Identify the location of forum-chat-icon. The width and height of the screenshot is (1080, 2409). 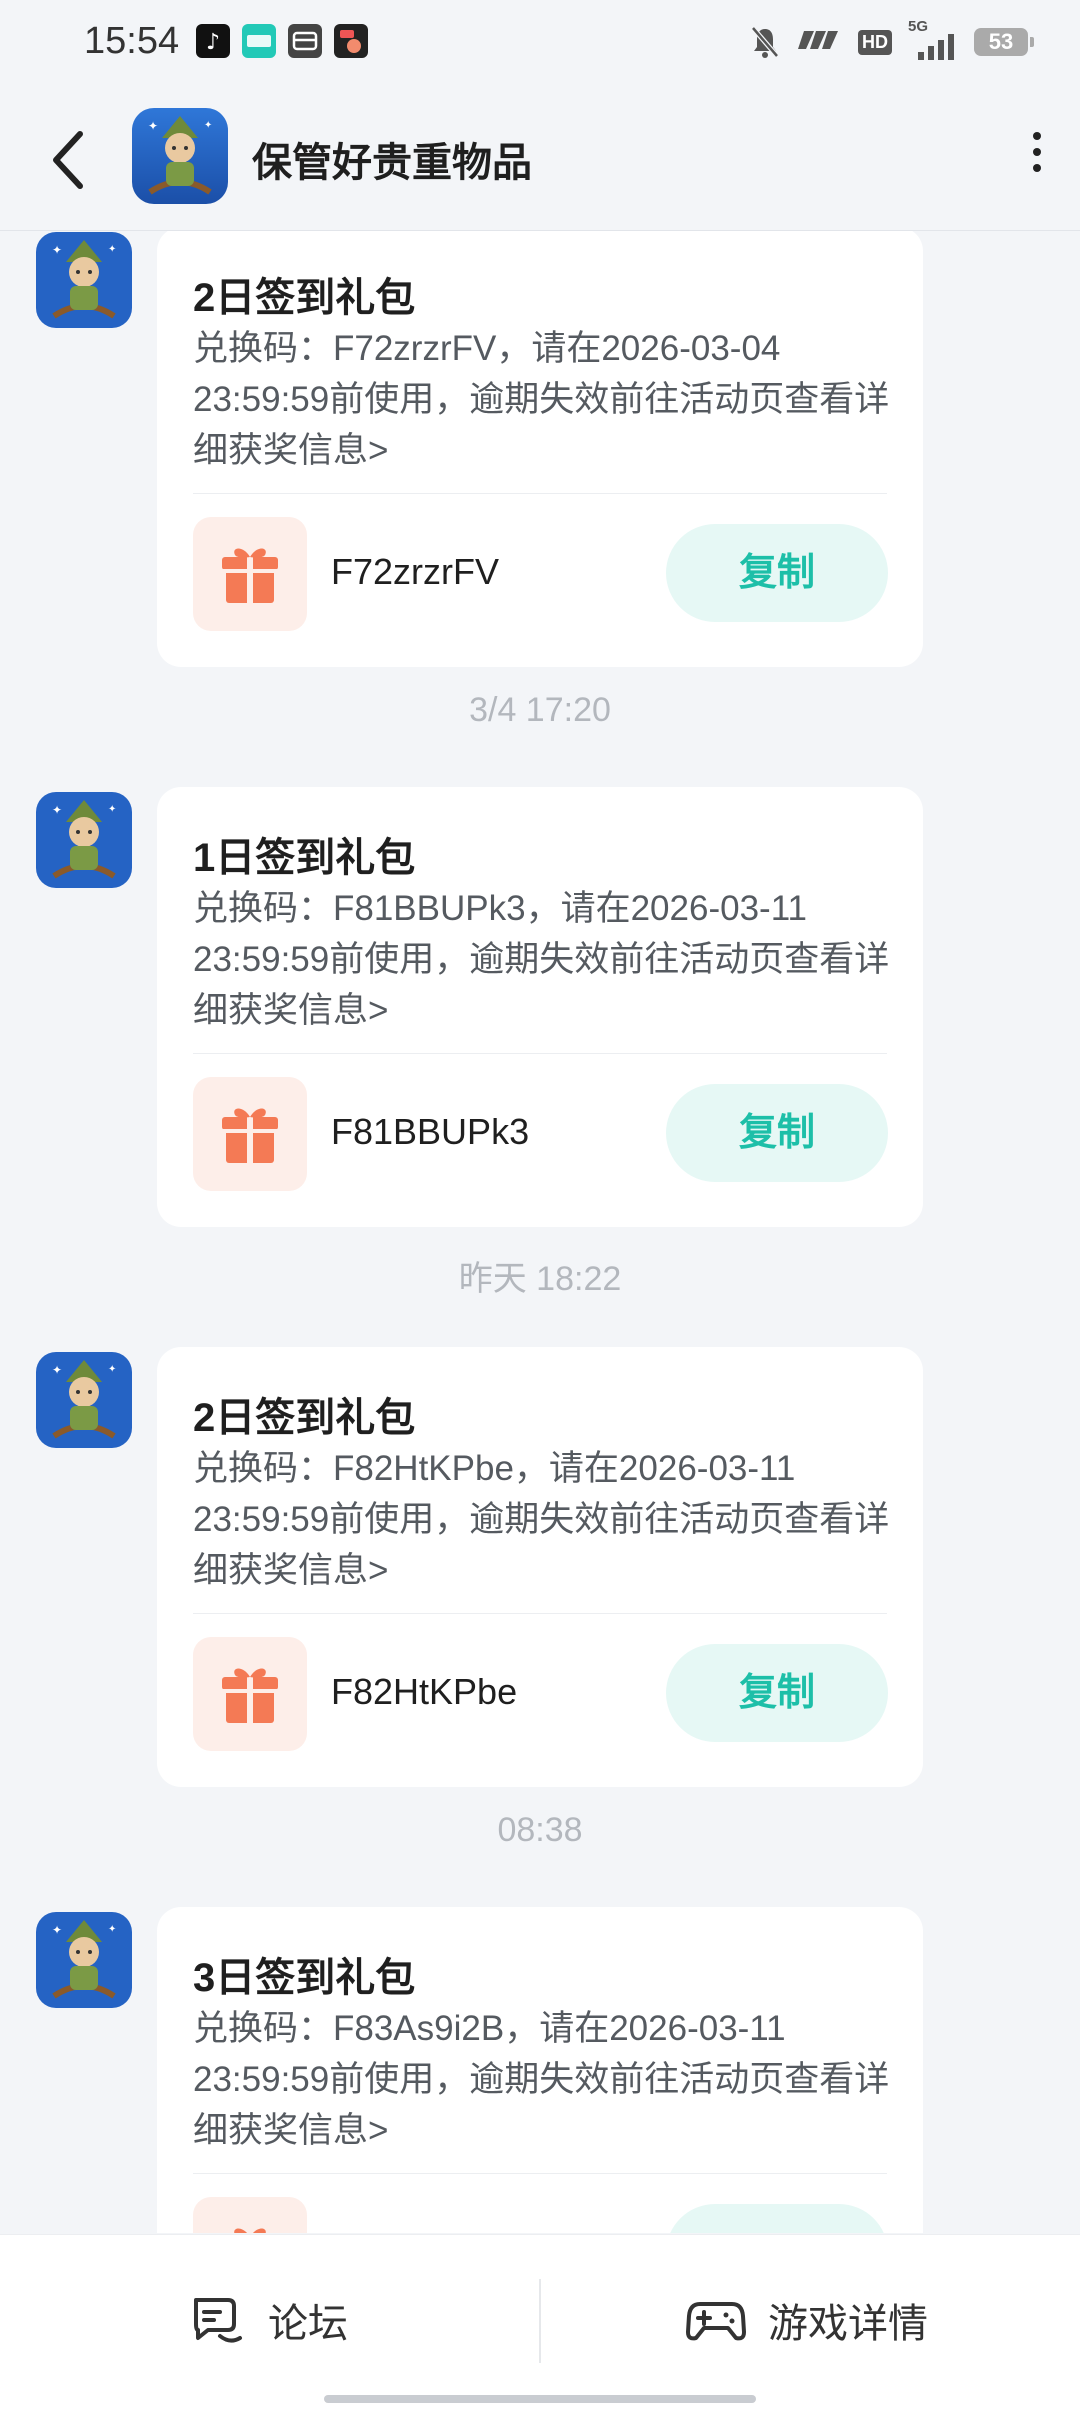
(218, 2320).